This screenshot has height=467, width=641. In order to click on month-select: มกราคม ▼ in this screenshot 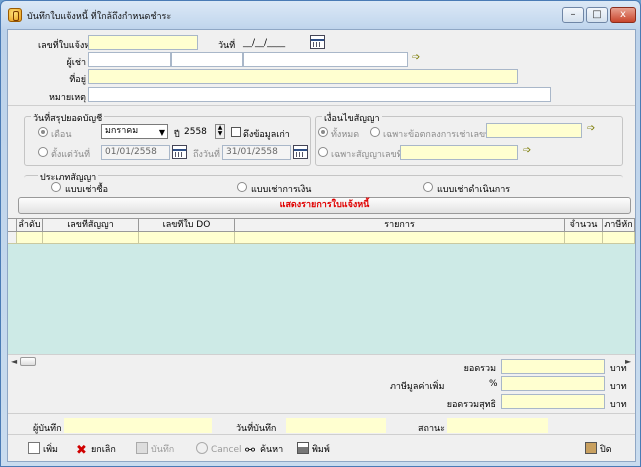, I will do `click(134, 131)`.